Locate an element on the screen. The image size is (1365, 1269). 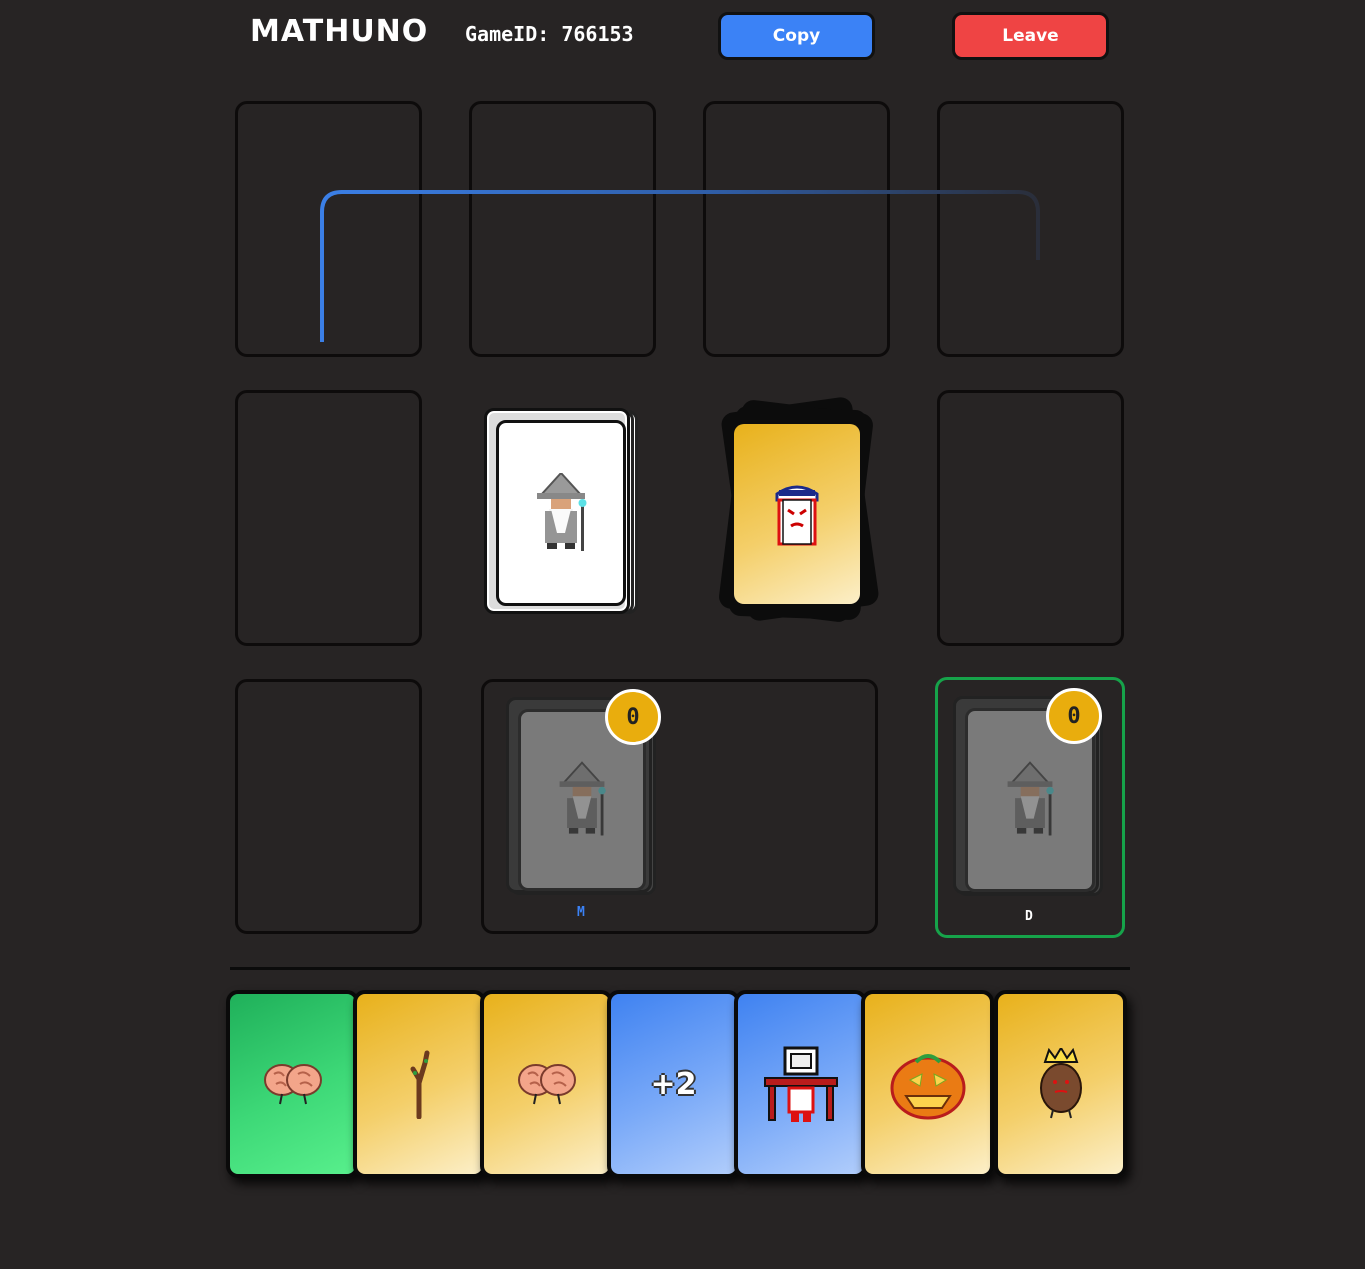
player-m-name: M is located at coordinates (581, 912).